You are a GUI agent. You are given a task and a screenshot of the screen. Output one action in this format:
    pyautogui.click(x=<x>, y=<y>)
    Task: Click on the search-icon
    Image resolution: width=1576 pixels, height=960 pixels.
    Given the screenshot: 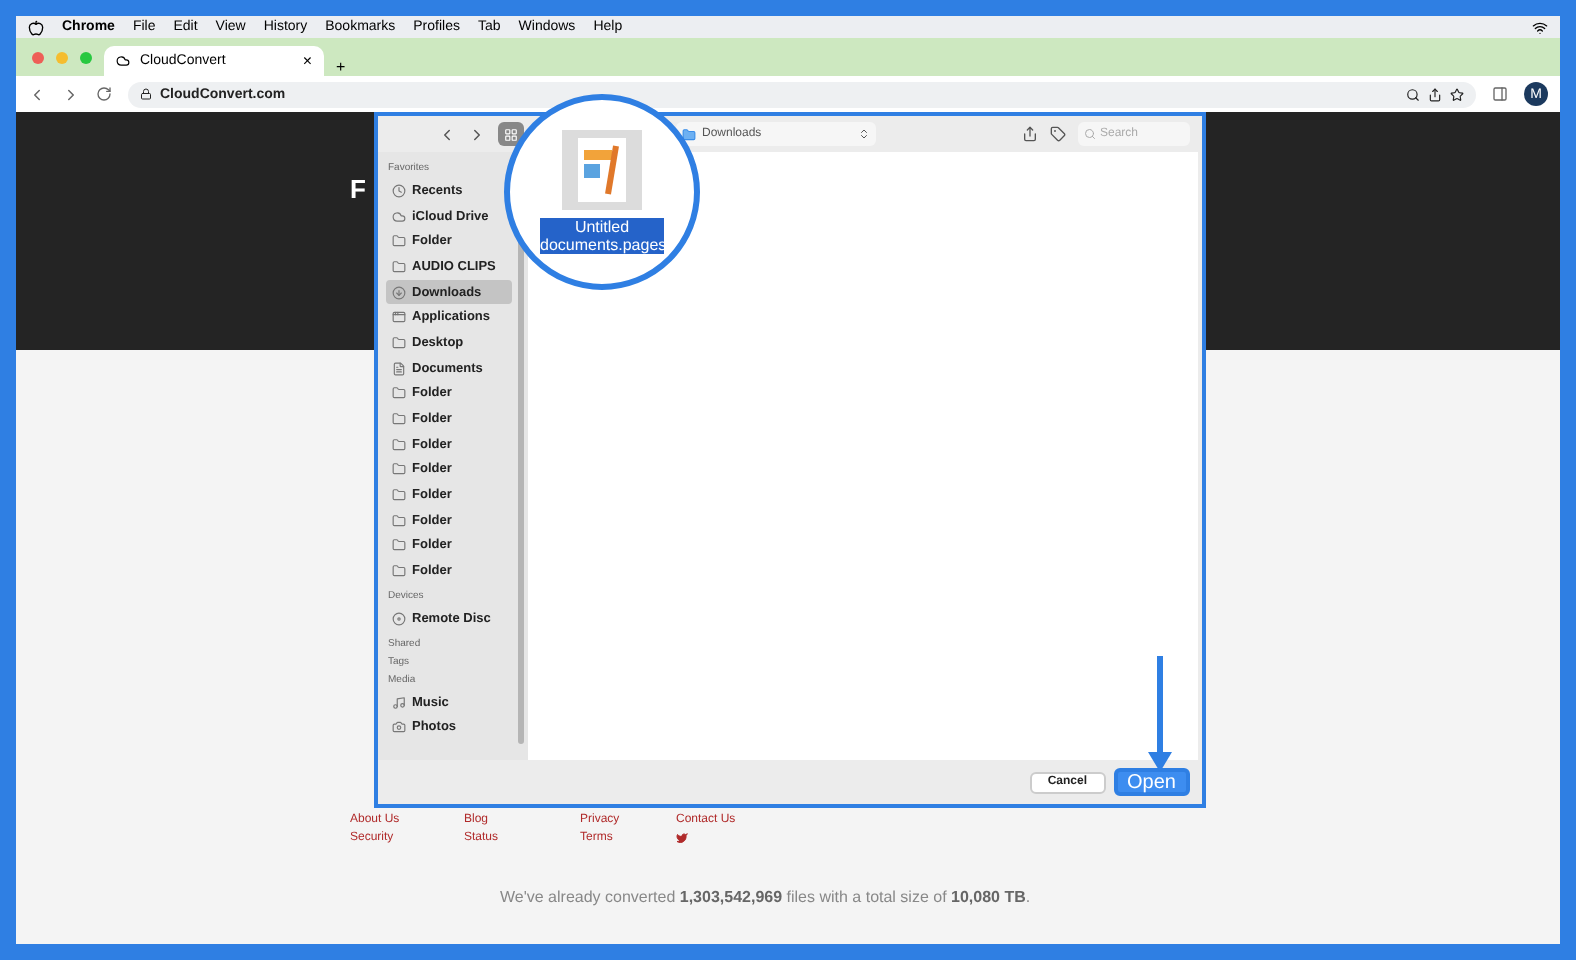 What is the action you would take?
    pyautogui.click(x=1090, y=134)
    